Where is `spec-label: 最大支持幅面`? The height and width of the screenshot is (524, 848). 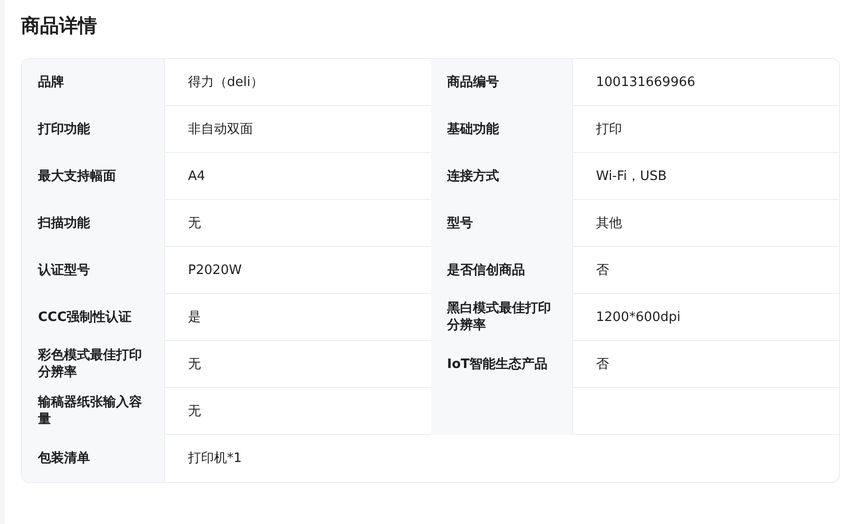
spec-label: 最大支持幅面 is located at coordinates (77, 176).